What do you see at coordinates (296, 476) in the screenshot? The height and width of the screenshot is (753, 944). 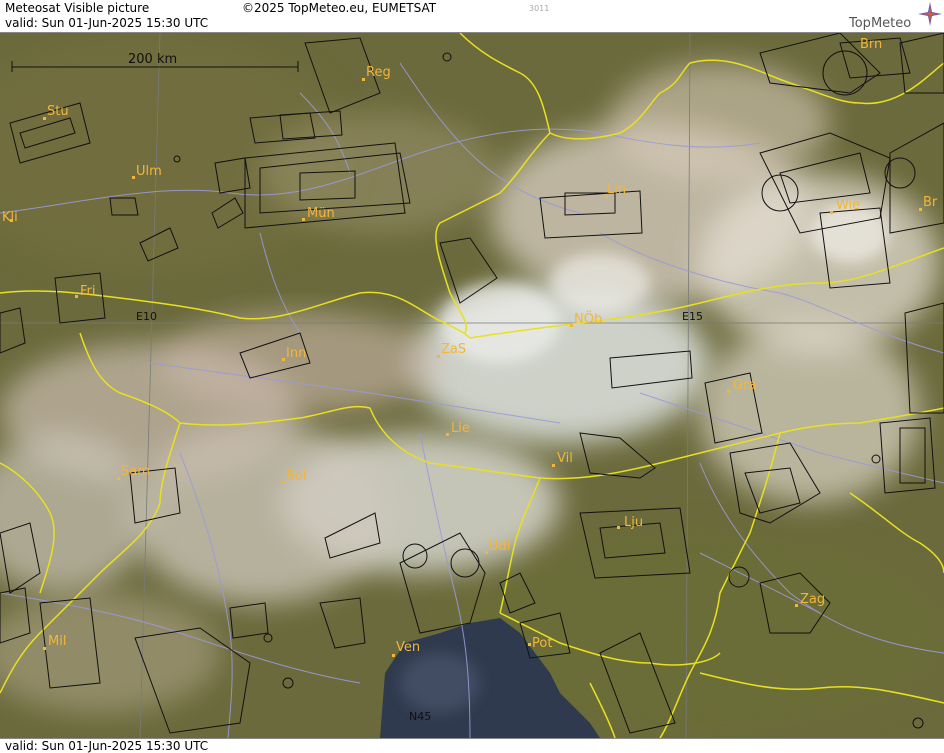 I see `city-bol: Bol` at bounding box center [296, 476].